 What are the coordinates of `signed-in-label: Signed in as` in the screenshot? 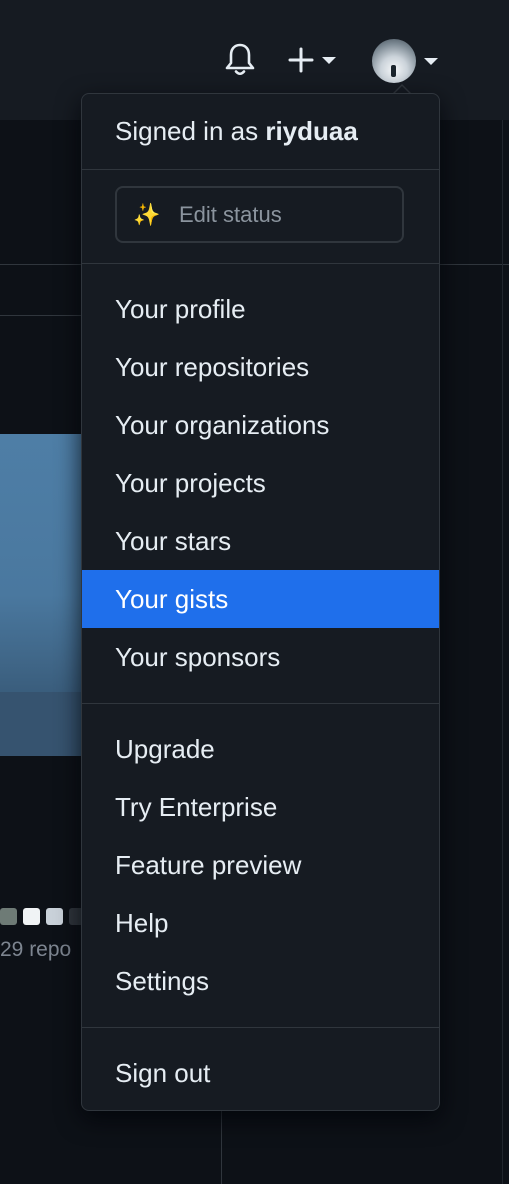 It's located at (187, 131).